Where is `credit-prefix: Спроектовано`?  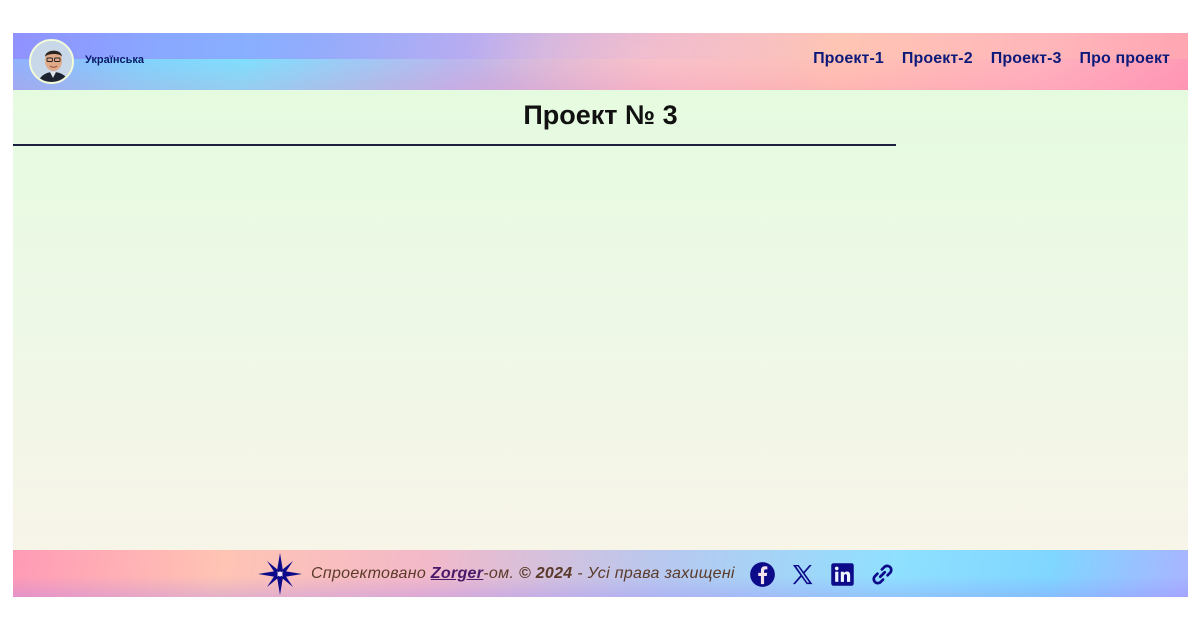 credit-prefix: Спроектовано is located at coordinates (371, 573).